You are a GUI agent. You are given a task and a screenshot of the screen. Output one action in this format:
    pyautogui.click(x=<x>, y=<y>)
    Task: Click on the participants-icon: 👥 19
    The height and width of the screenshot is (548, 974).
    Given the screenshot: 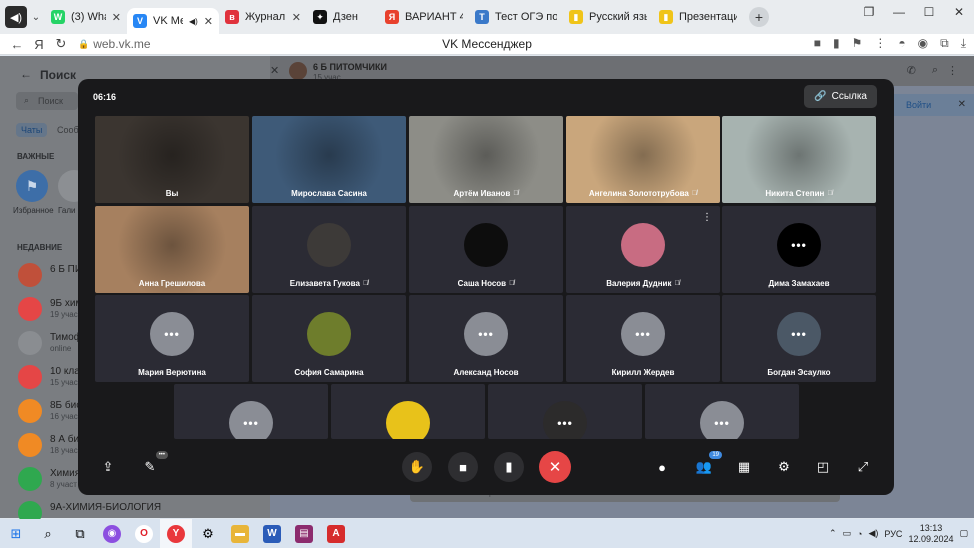 What is the action you would take?
    pyautogui.click(x=708, y=464)
    